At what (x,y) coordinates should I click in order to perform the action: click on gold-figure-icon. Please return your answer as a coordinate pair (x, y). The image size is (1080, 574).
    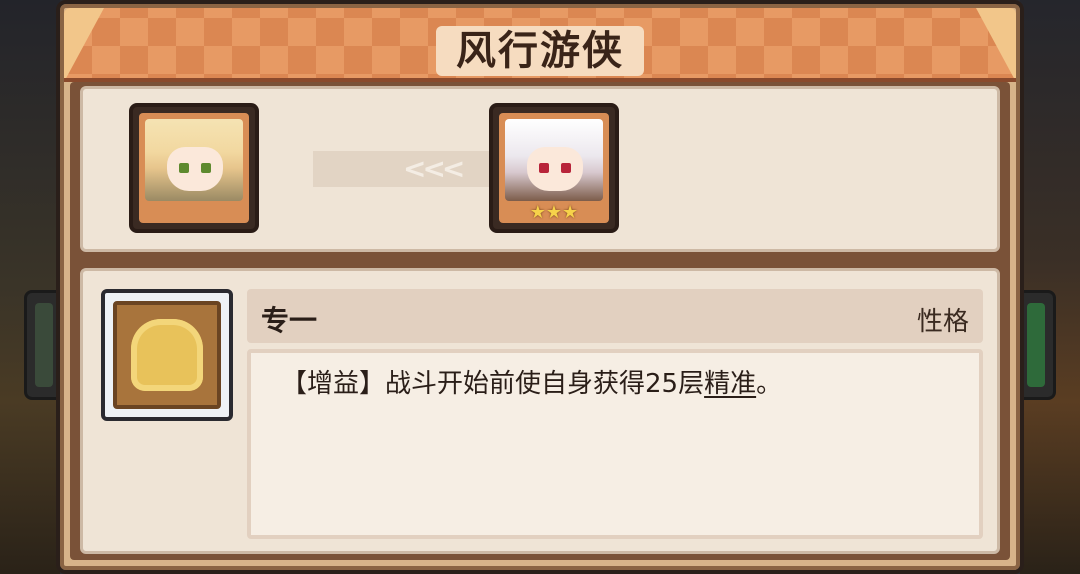
    Looking at the image, I should click on (167, 355).